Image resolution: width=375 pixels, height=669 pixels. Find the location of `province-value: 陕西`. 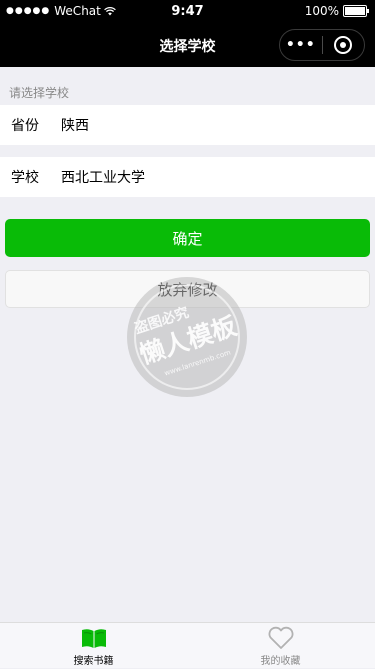

province-value: 陕西 is located at coordinates (75, 126).